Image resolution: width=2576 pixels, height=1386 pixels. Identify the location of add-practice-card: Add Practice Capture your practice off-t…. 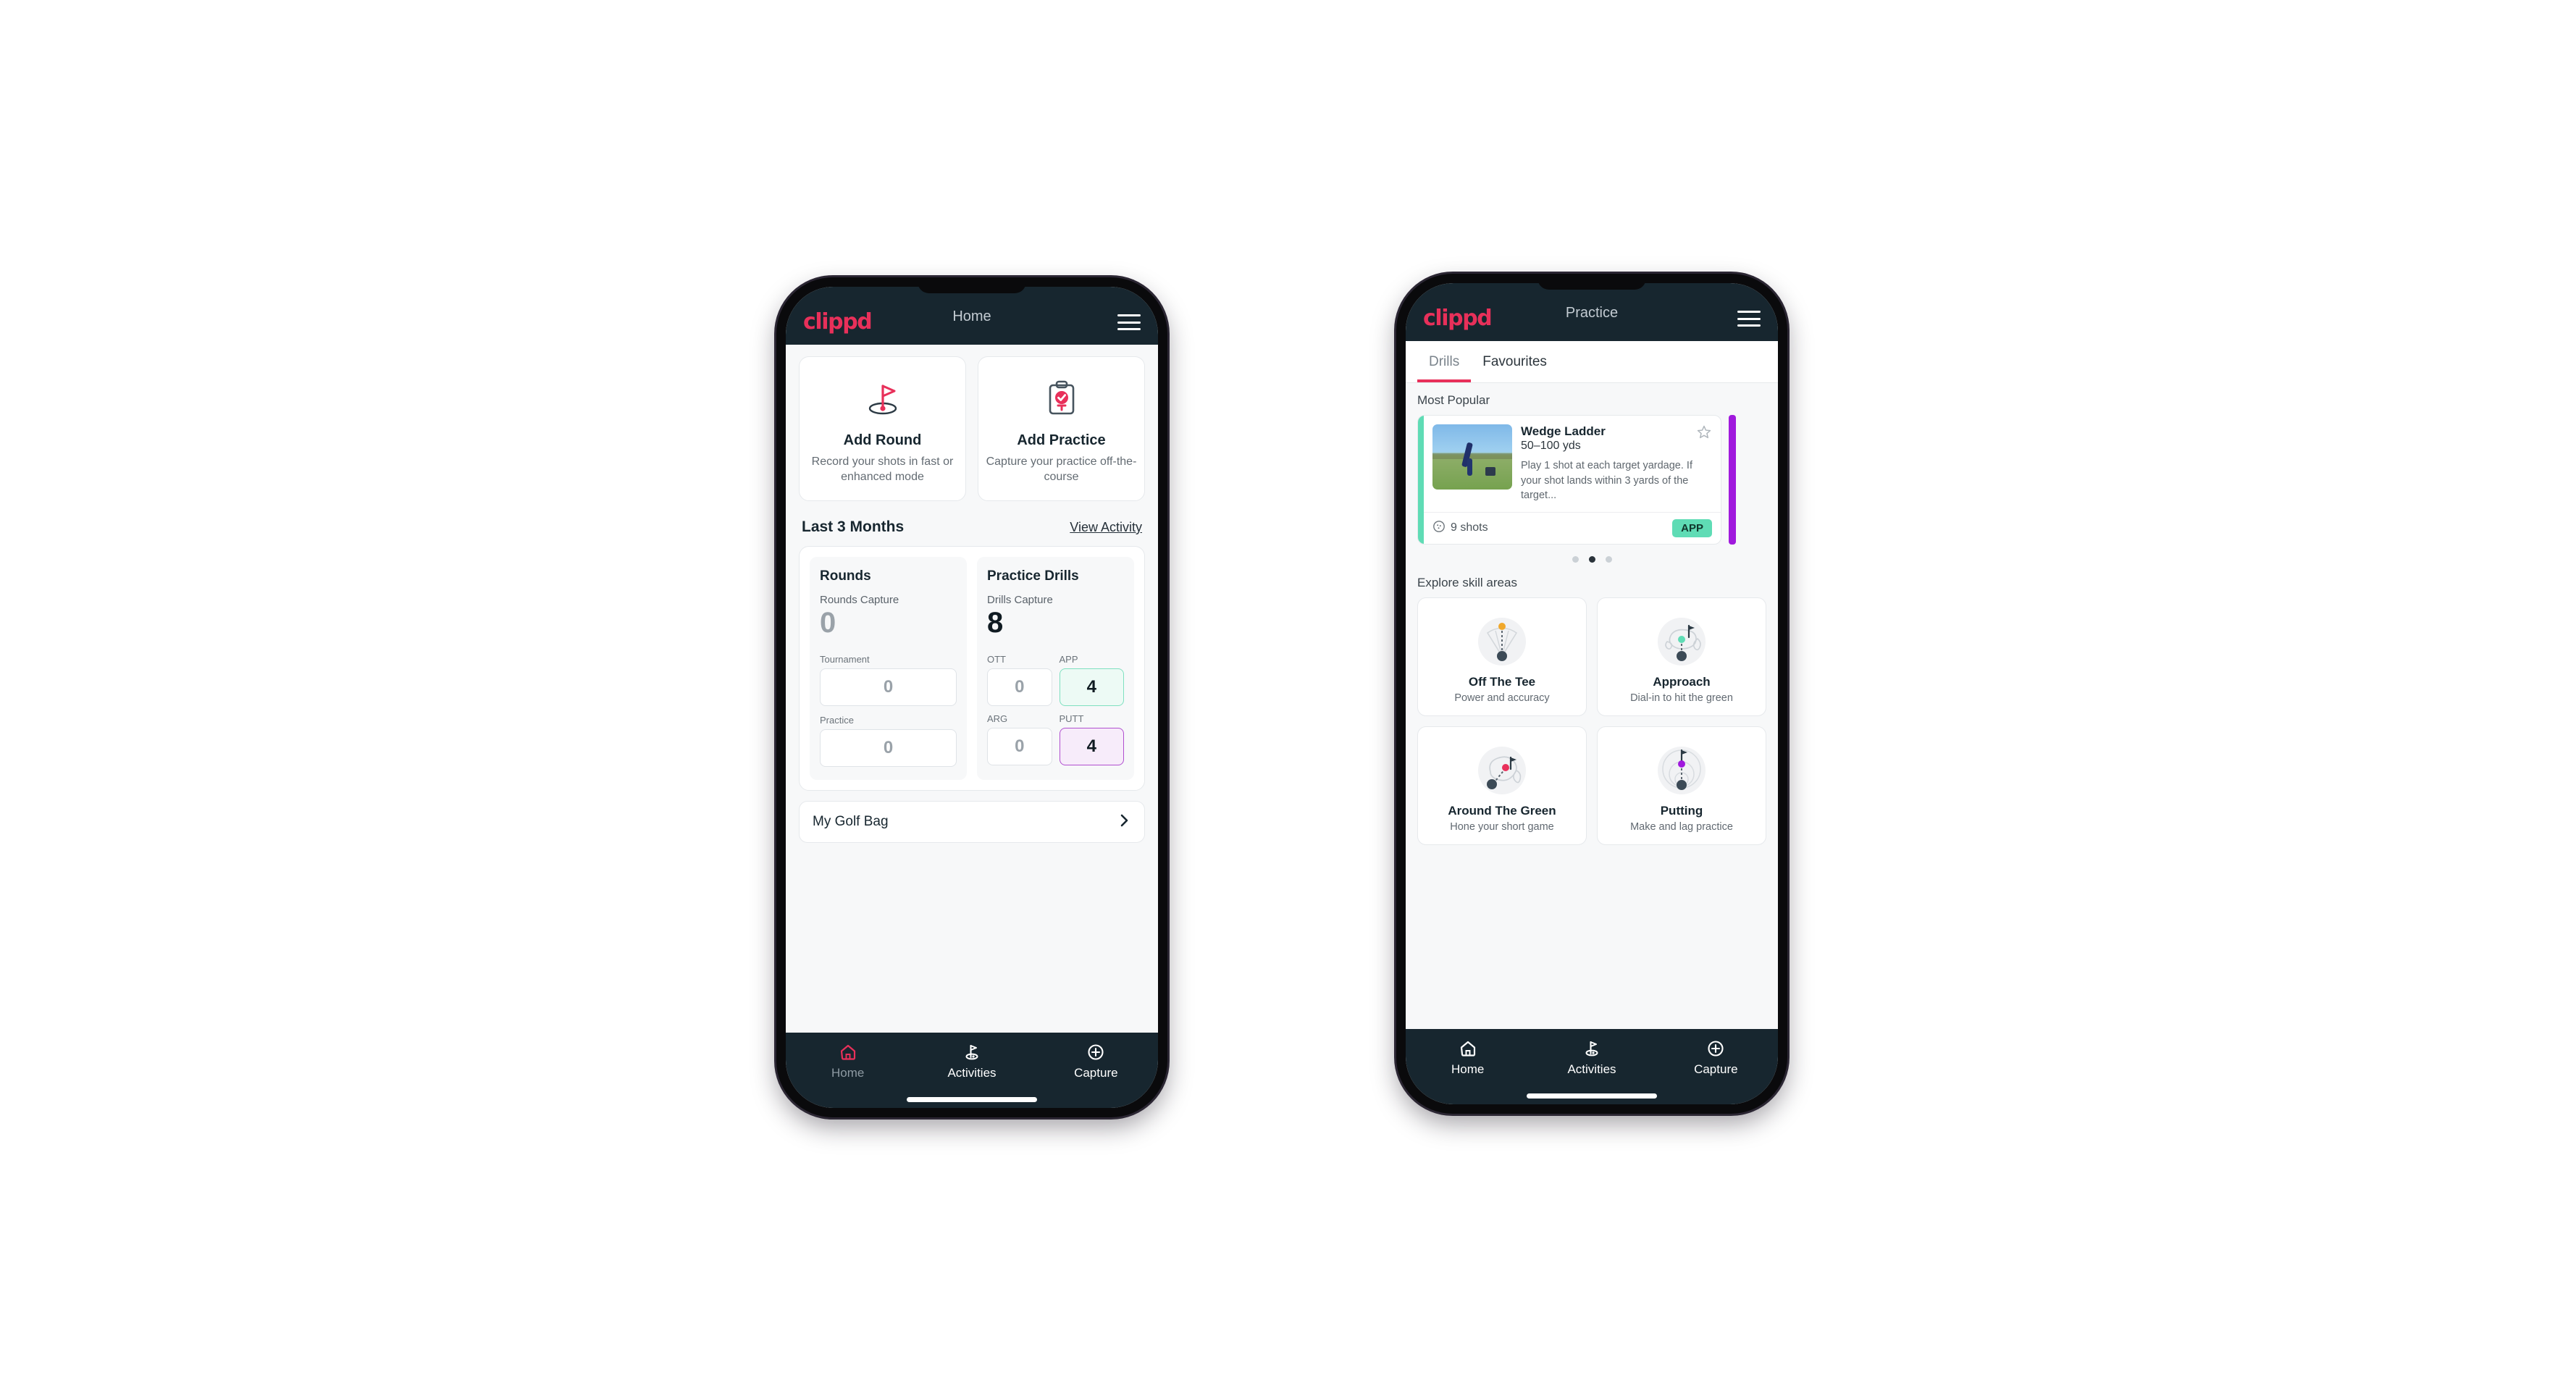
(1061, 428).